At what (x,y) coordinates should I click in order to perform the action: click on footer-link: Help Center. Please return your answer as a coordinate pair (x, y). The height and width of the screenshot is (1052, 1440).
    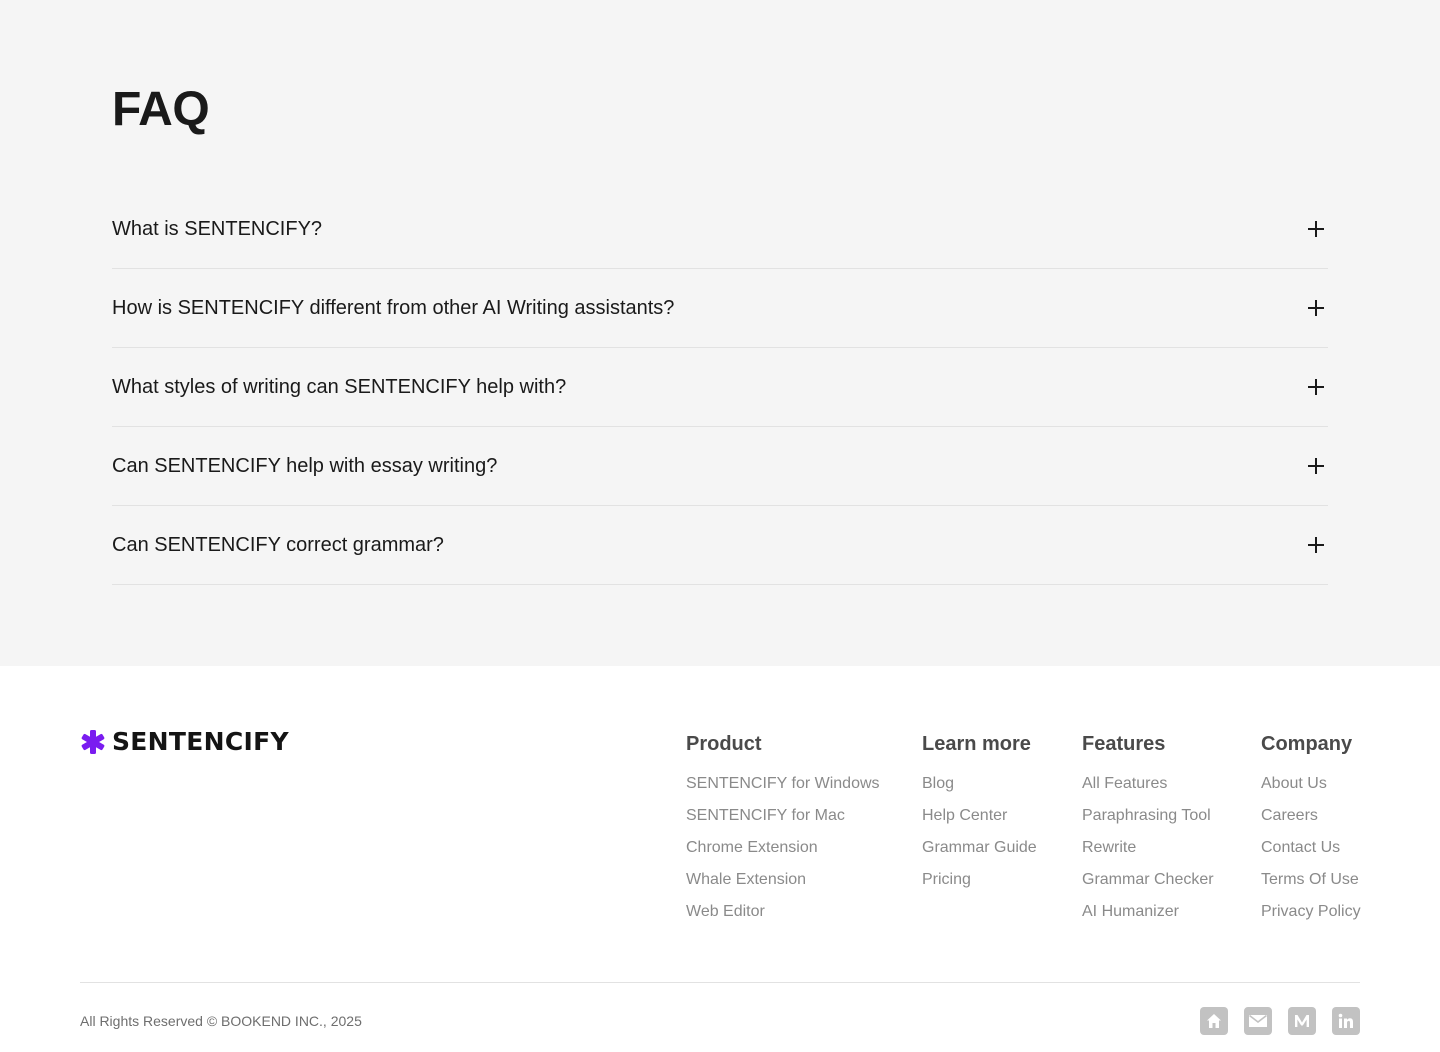
    Looking at the image, I should click on (979, 816).